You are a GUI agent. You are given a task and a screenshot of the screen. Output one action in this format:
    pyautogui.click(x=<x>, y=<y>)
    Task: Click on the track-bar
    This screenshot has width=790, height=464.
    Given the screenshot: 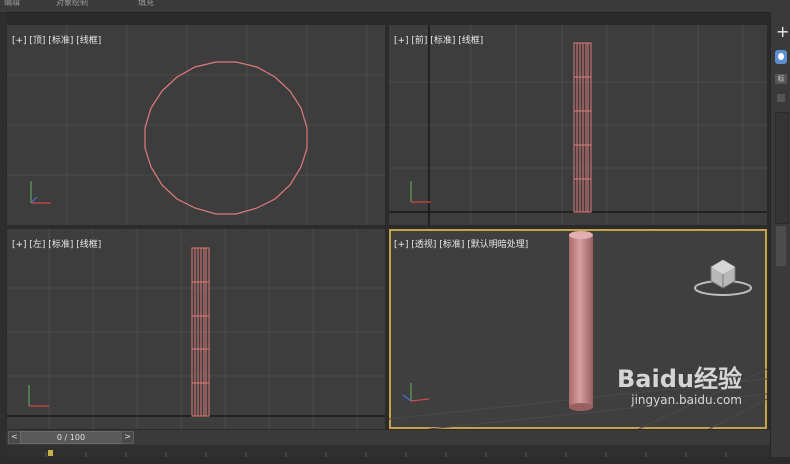 What is the action you would take?
    pyautogui.click(x=388, y=451)
    